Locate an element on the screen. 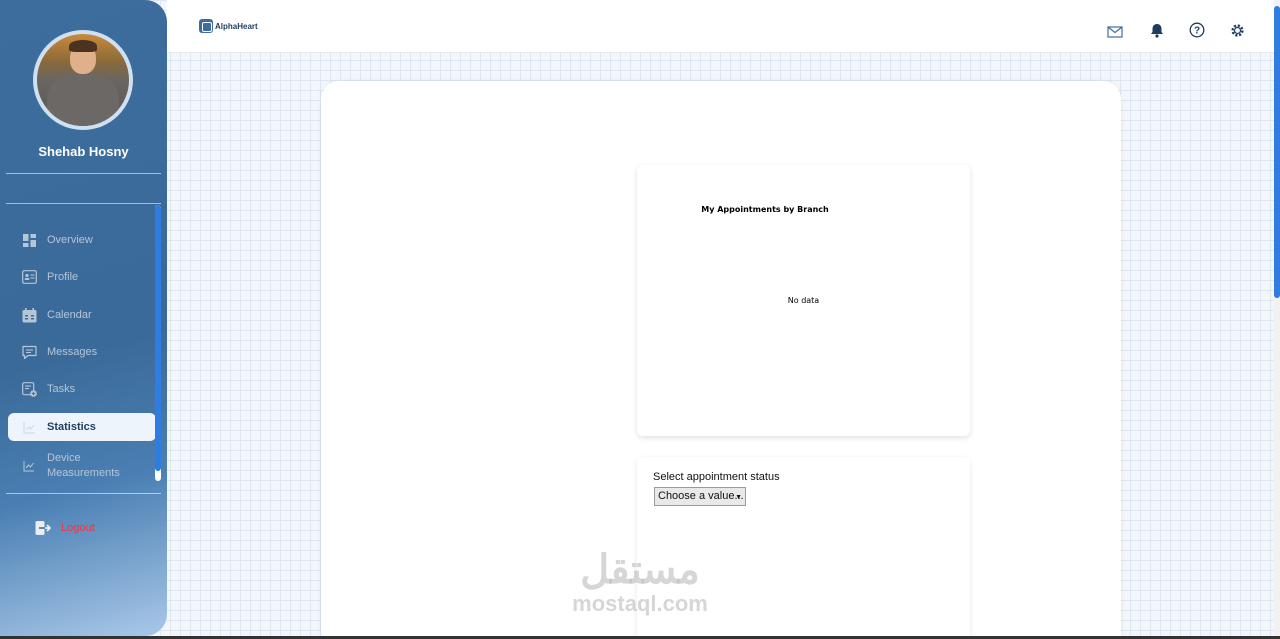 The width and height of the screenshot is (1280, 639). watermark: مستقل mostaql.com is located at coordinates (640, 582).